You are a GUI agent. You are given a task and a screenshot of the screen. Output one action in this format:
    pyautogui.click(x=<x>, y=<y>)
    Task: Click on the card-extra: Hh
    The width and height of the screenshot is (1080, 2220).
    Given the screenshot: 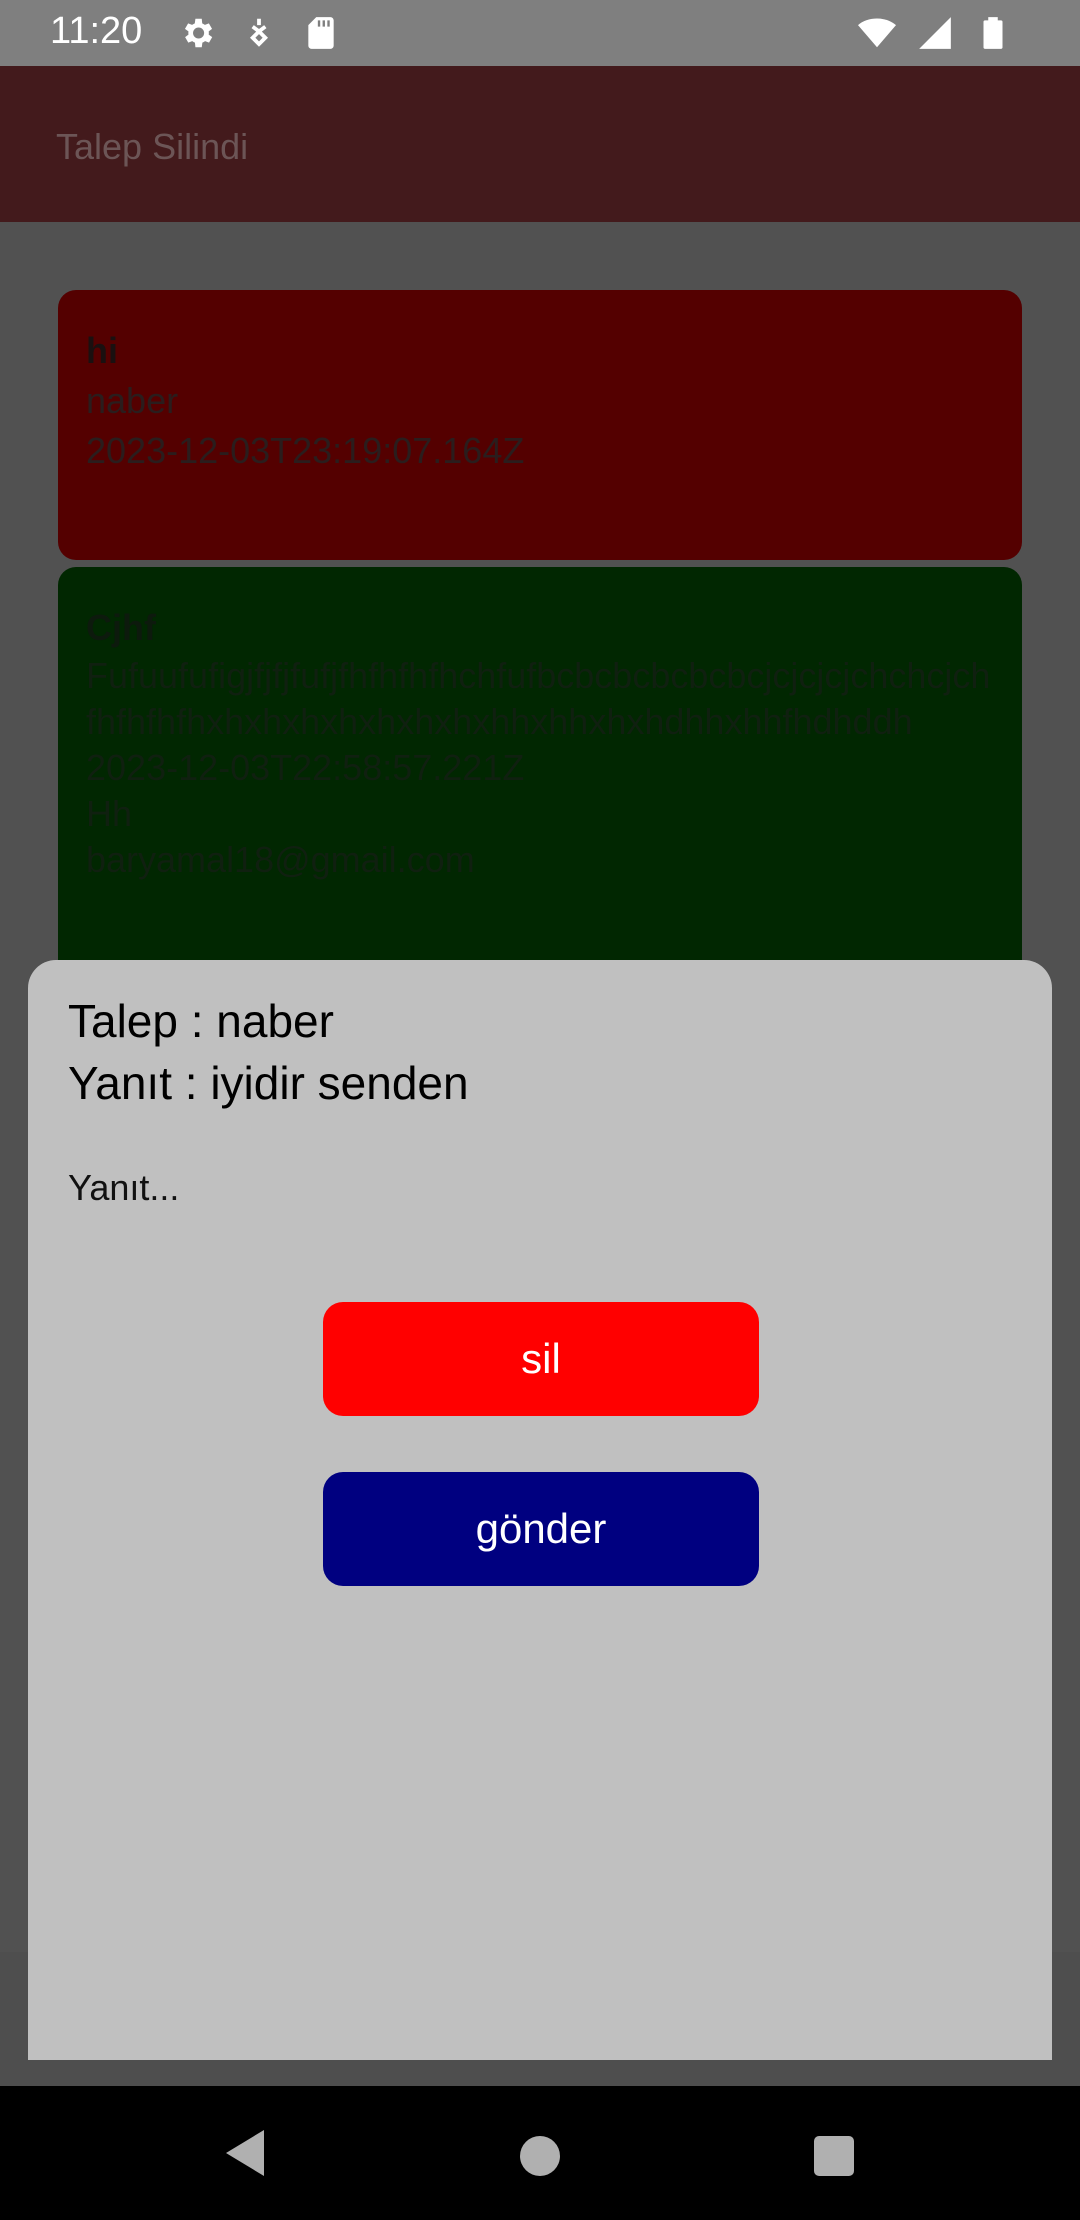 What is the action you would take?
    pyautogui.click(x=109, y=813)
    